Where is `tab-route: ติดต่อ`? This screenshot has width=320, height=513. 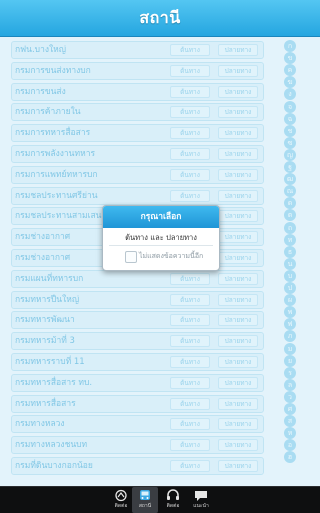 tab-route: ติดต่อ is located at coordinates (121, 500).